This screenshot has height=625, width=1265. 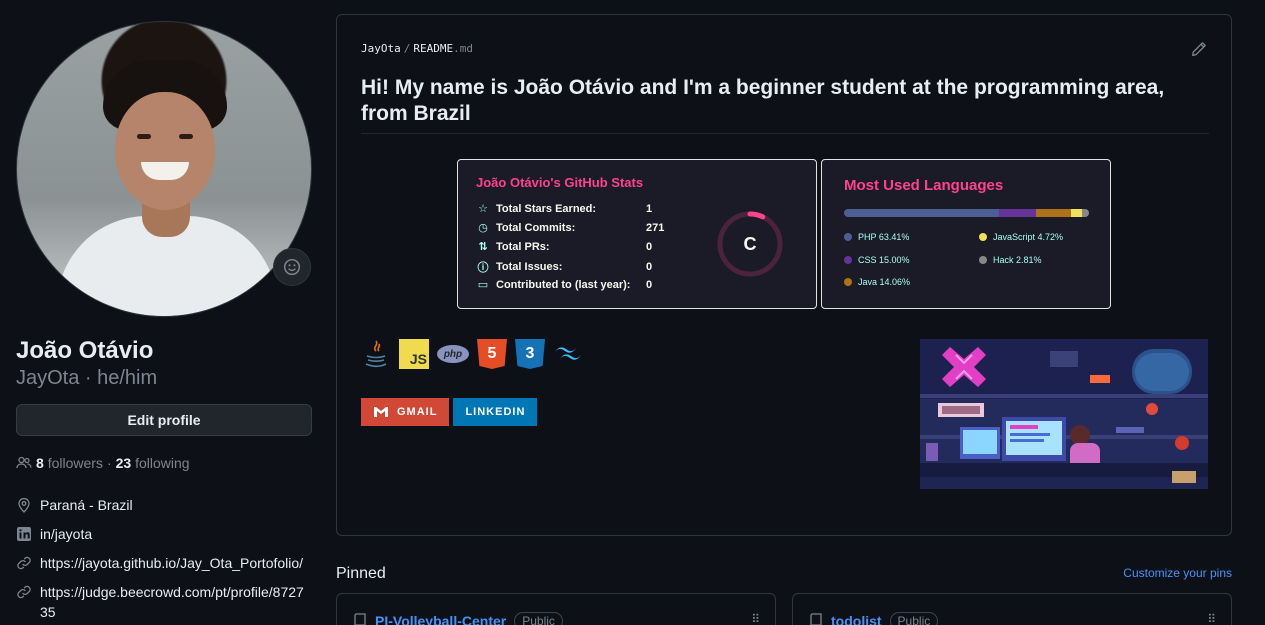 I want to click on customize-pins-link: Customize your pins, so click(x=1177, y=573).